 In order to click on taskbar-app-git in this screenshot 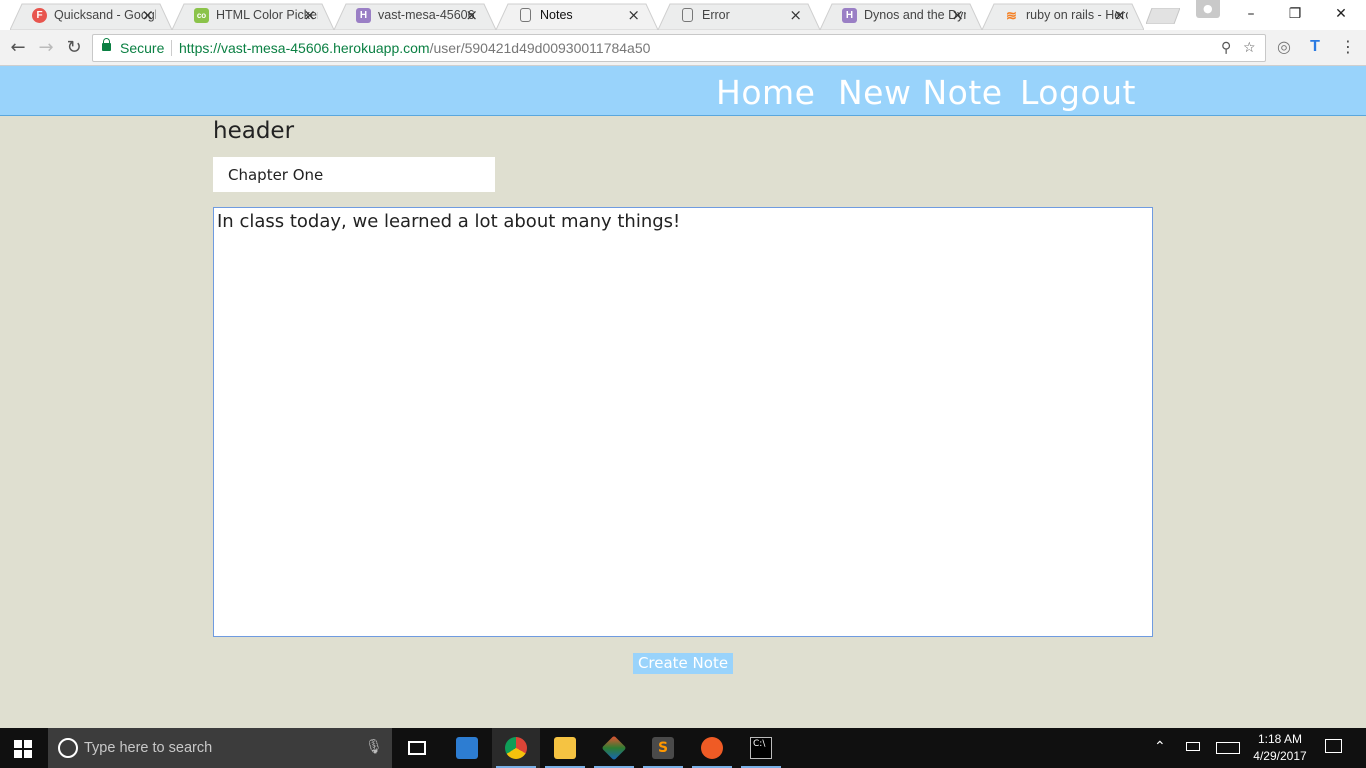, I will do `click(614, 748)`.